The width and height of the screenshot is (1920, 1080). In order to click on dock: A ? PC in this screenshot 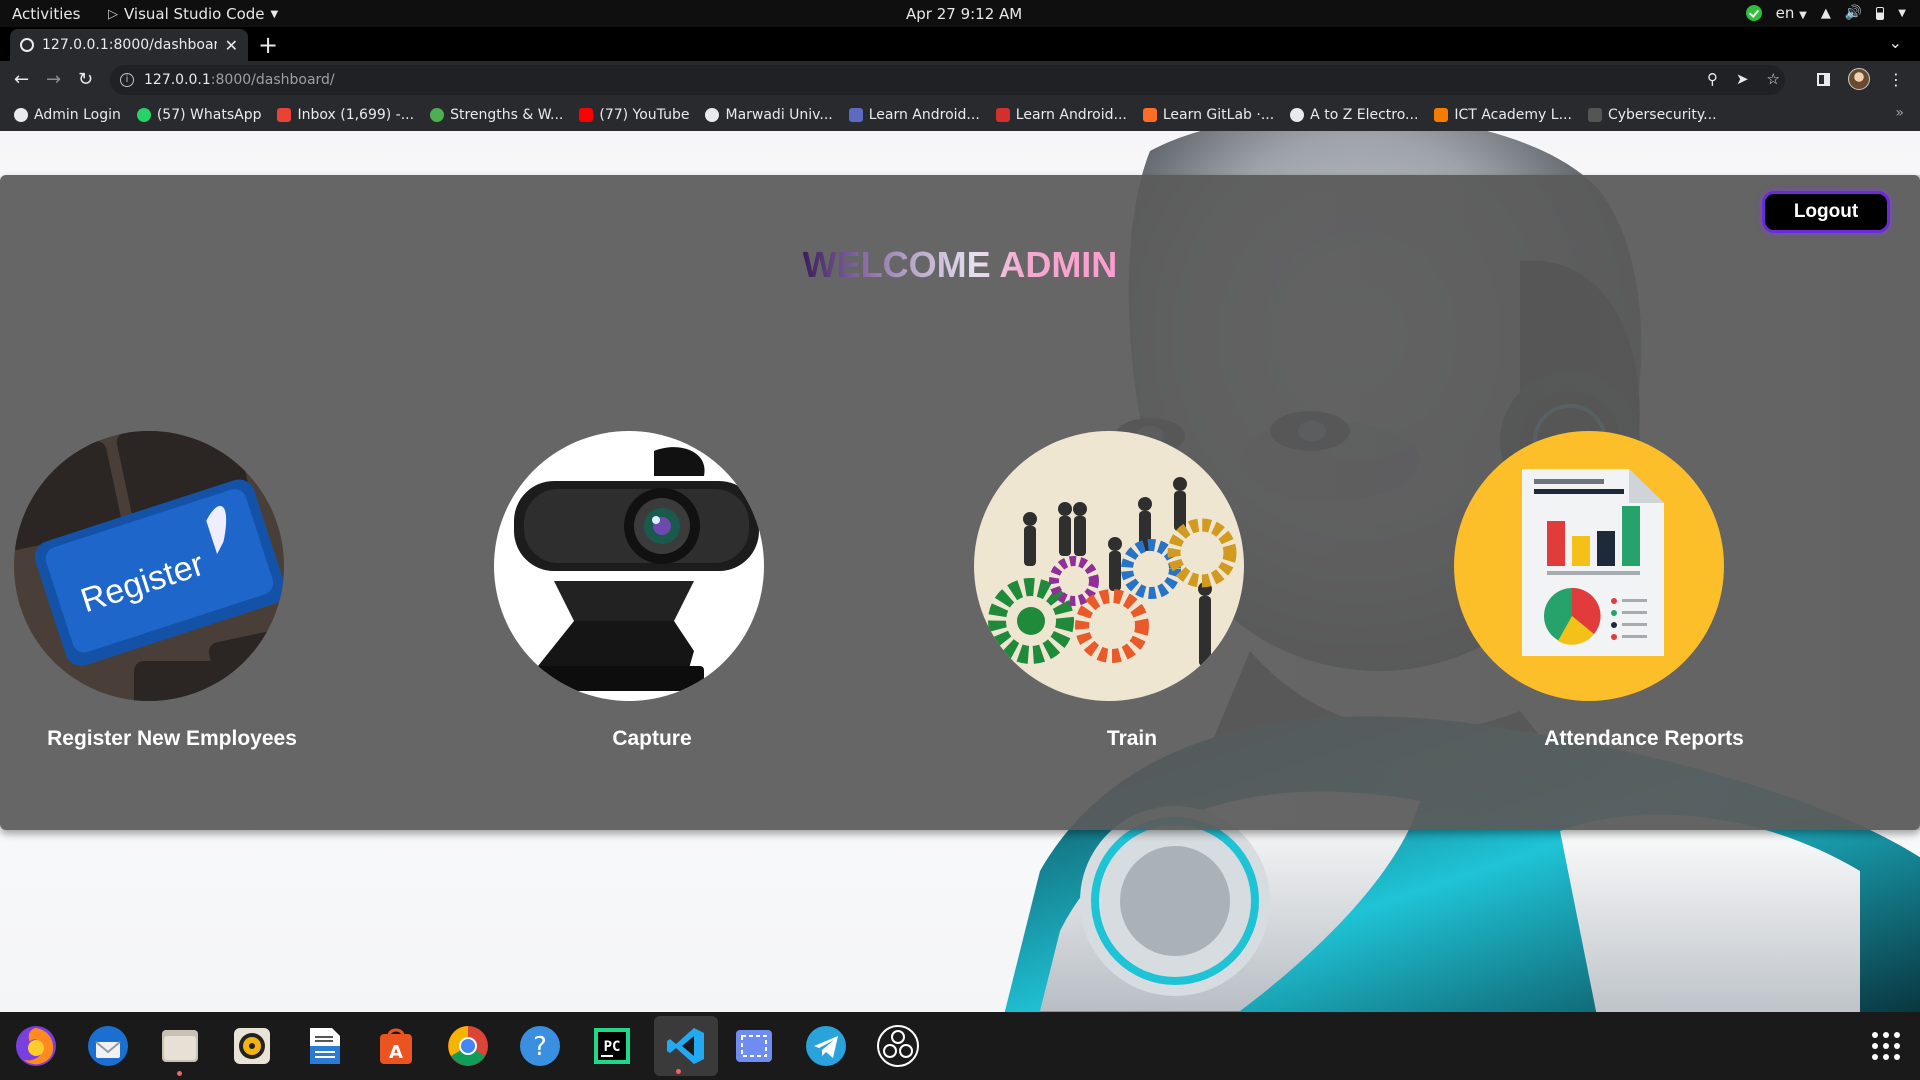, I will do `click(960, 1046)`.